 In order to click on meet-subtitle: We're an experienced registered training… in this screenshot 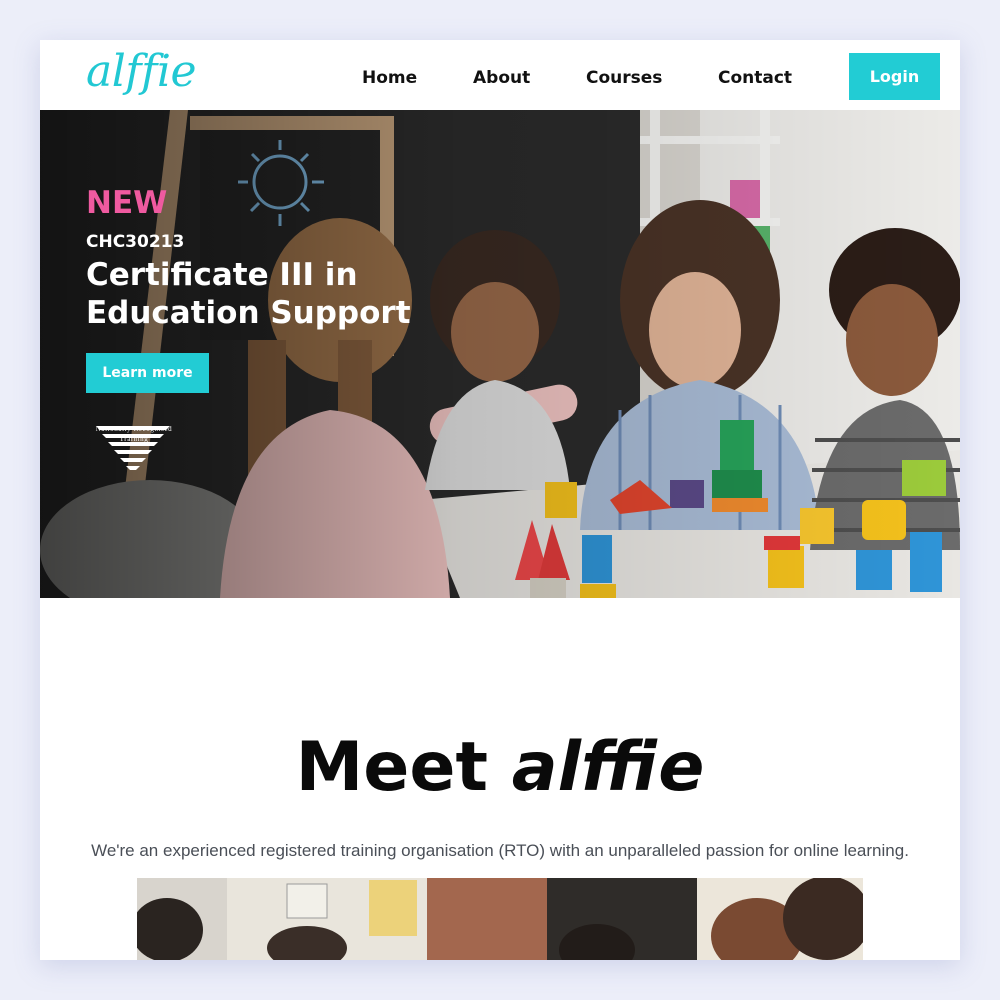, I will do `click(500, 850)`.